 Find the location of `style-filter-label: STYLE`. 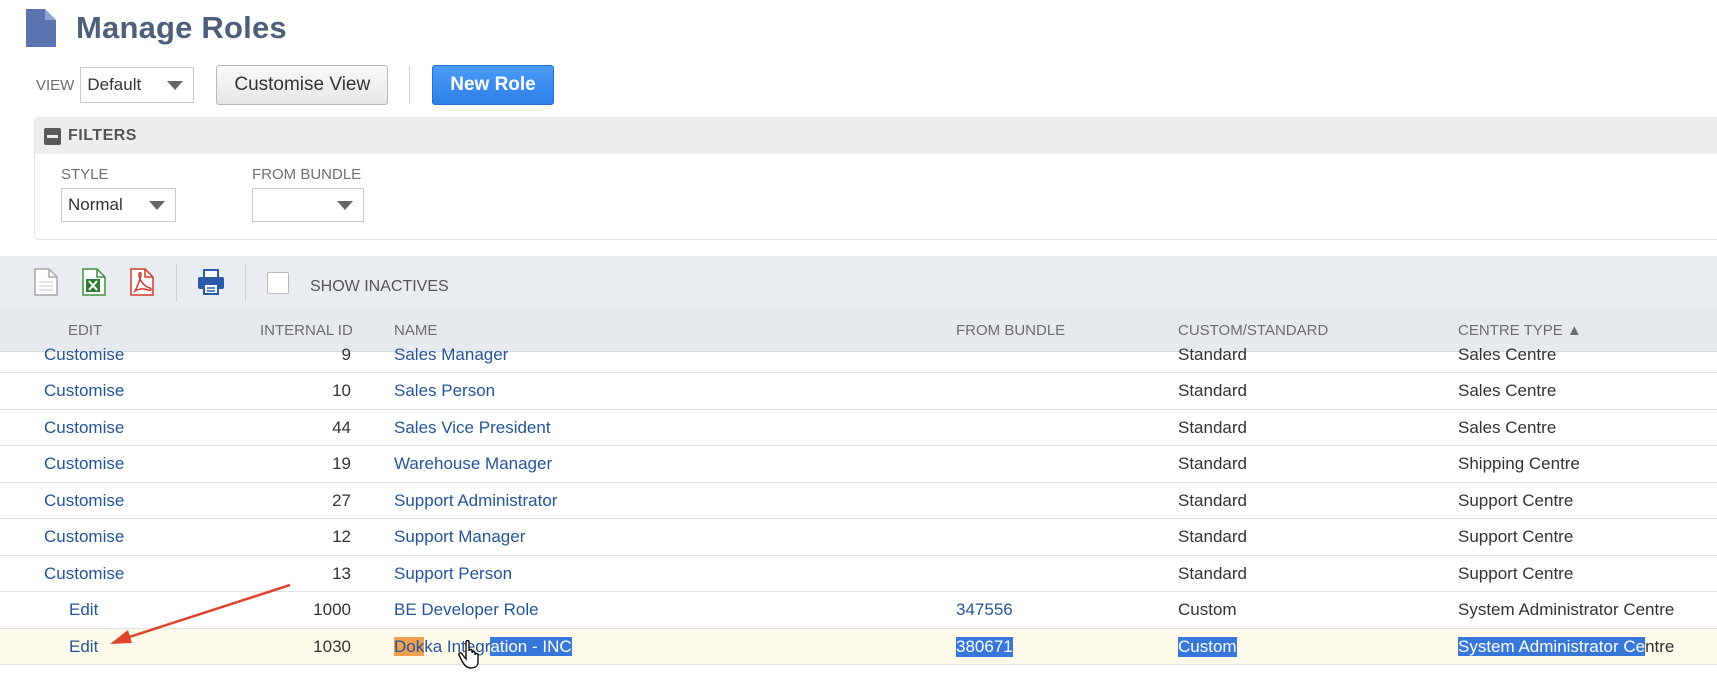

style-filter-label: STYLE is located at coordinates (85, 174).